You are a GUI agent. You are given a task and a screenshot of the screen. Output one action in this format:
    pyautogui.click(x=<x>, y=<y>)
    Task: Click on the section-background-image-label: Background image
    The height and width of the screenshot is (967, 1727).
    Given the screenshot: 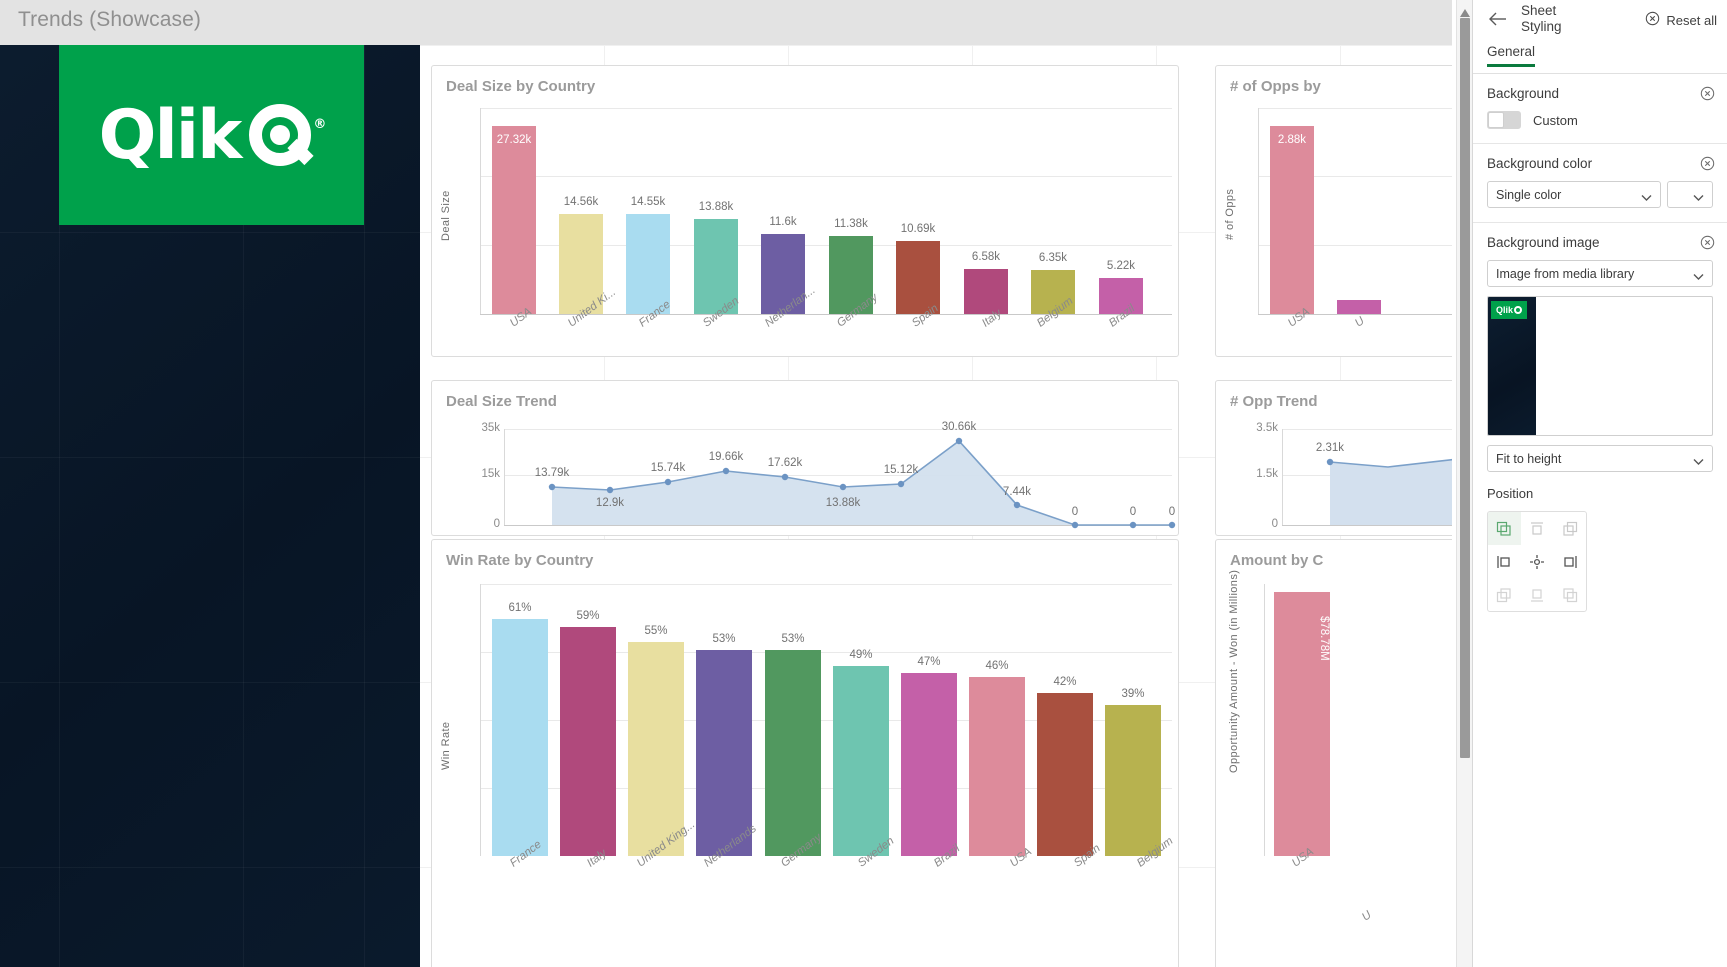 What is the action you would take?
    pyautogui.click(x=1543, y=242)
    